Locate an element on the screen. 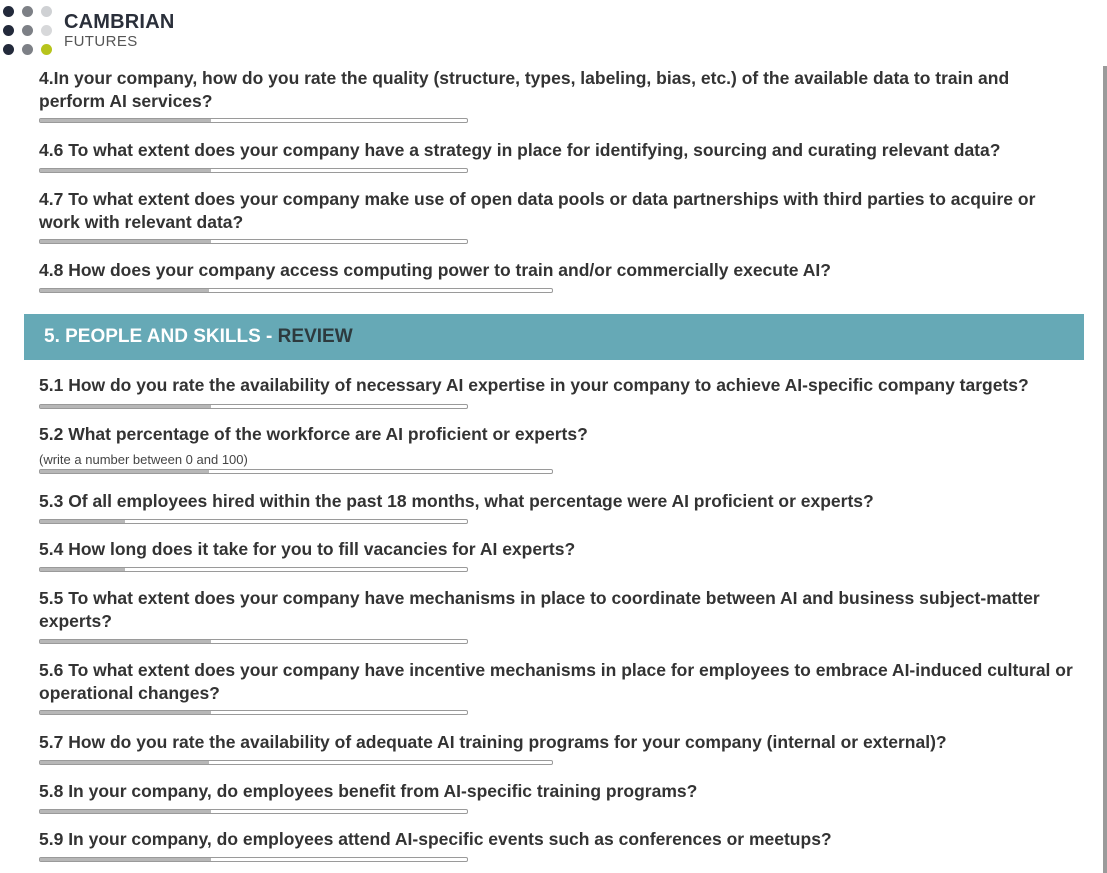 The height and width of the screenshot is (873, 1107). page-header: CAMBRIAN FUTURES is located at coordinates (553, 33).